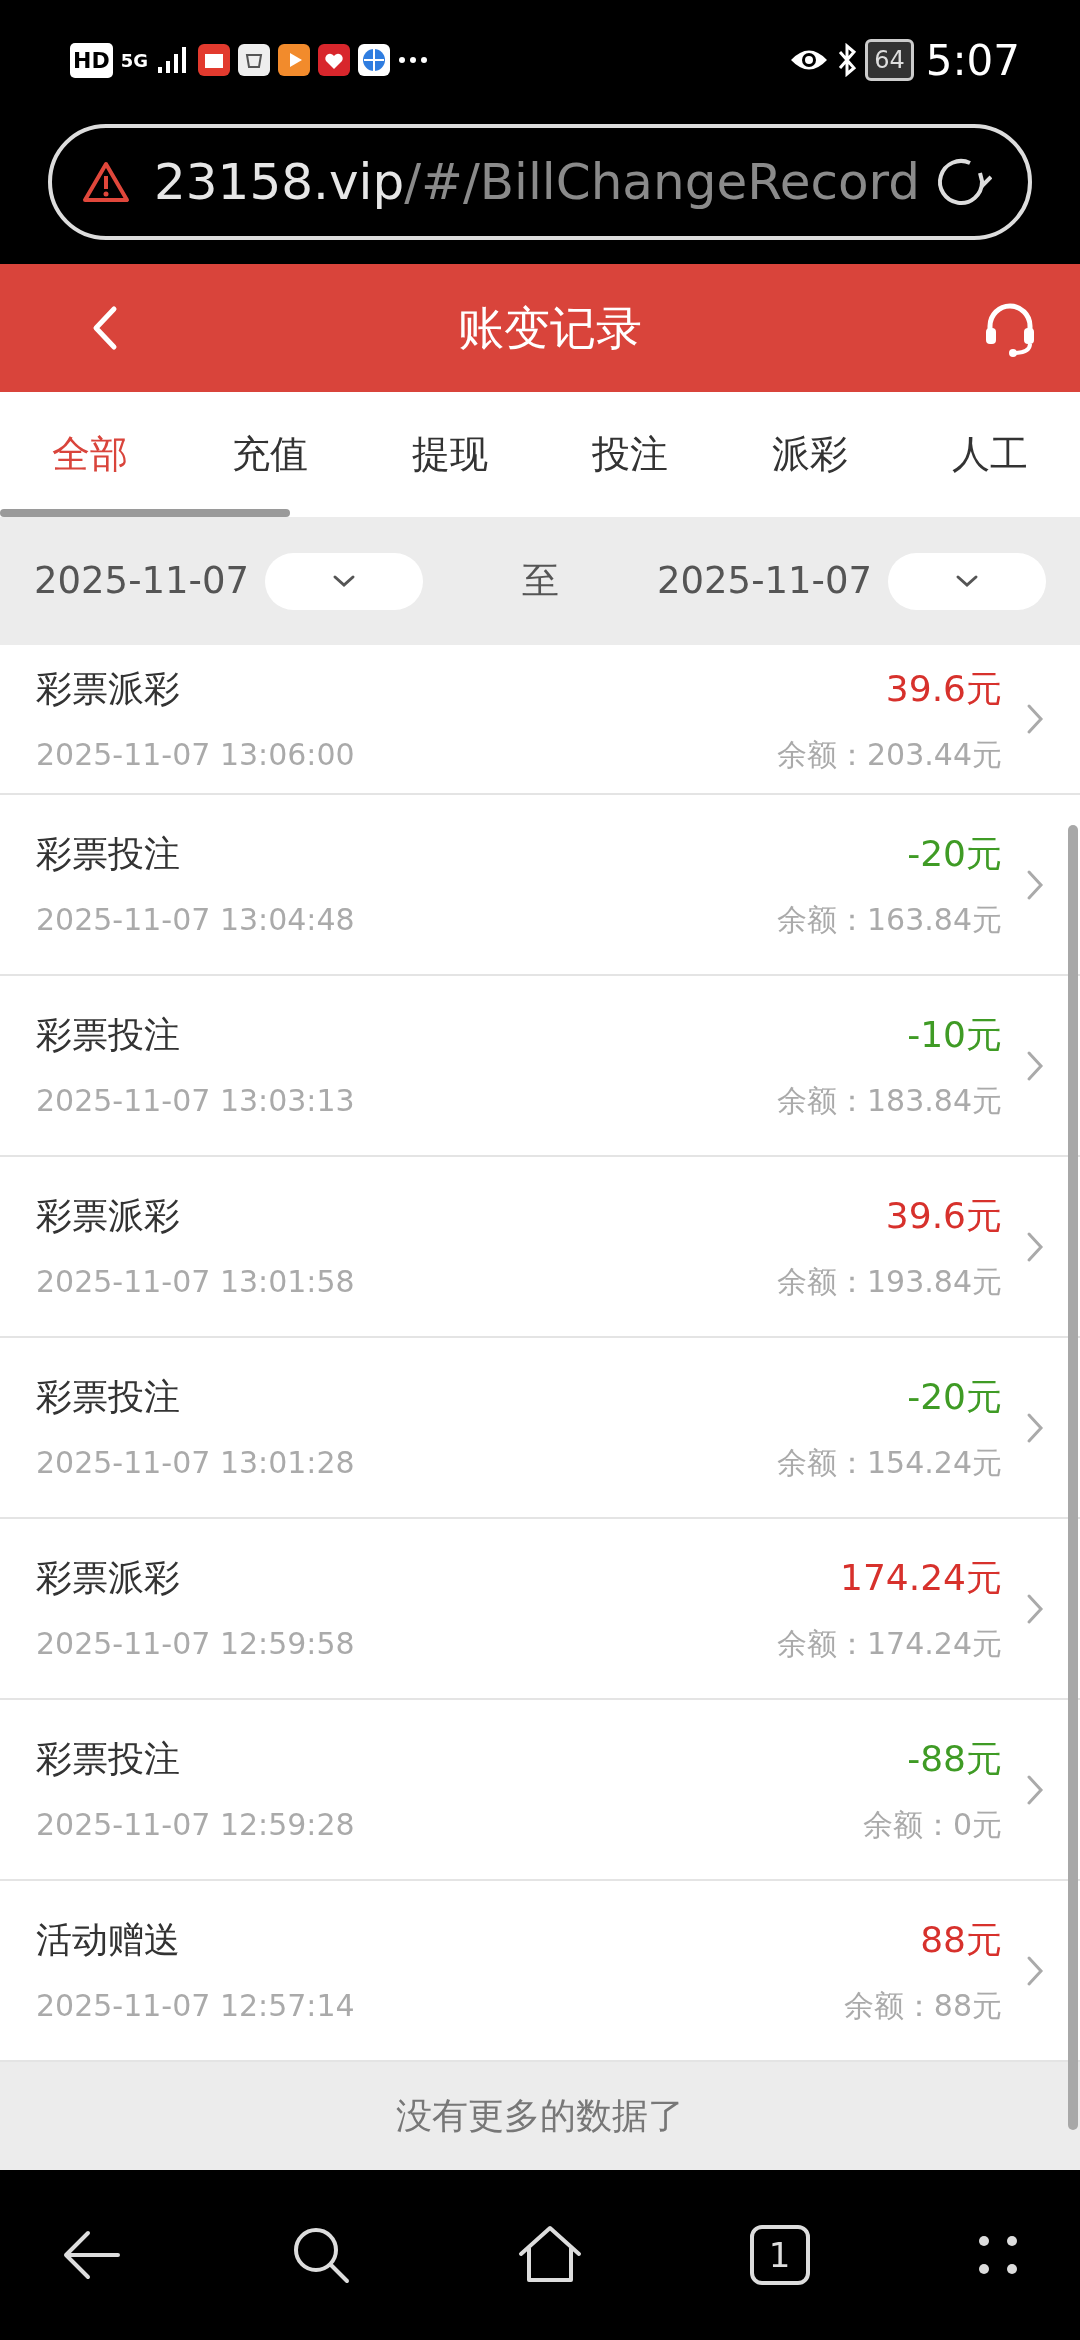 The image size is (1080, 2340). Describe the element at coordinates (810, 454) in the screenshot. I see `filter-tab: 派彩` at that location.